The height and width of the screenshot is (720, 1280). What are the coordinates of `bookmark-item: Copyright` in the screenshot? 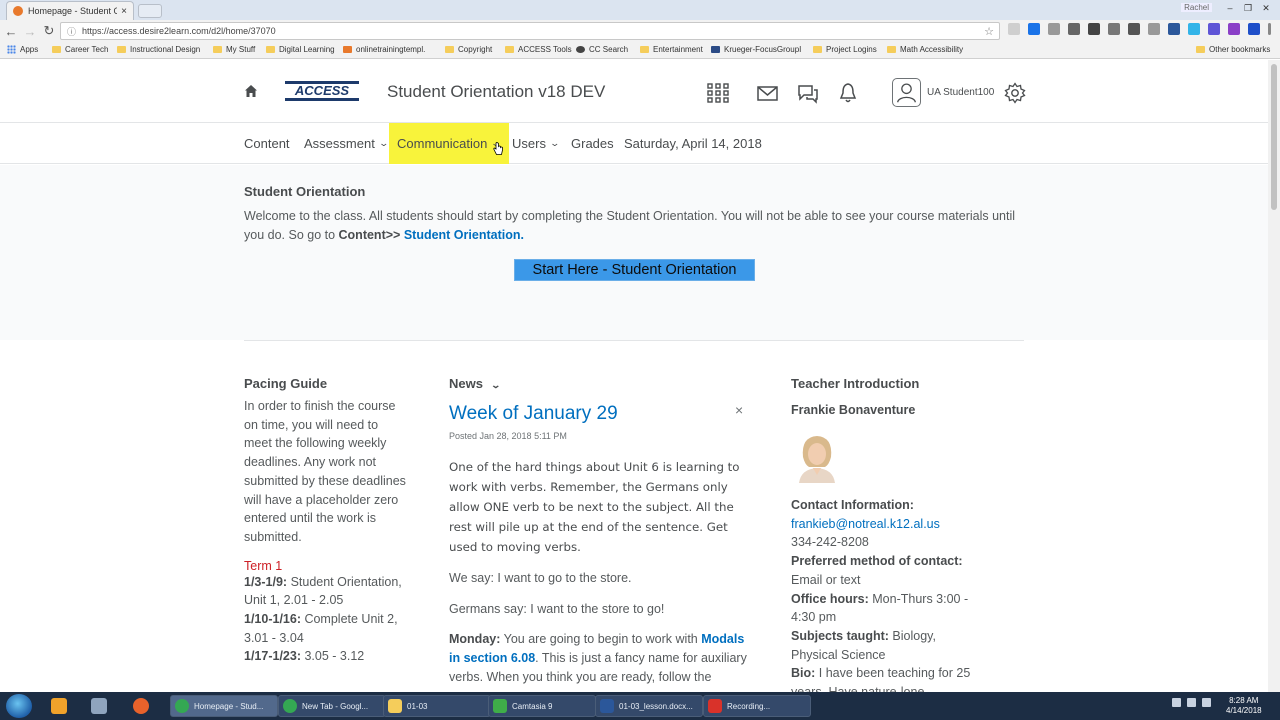 It's located at (468, 49).